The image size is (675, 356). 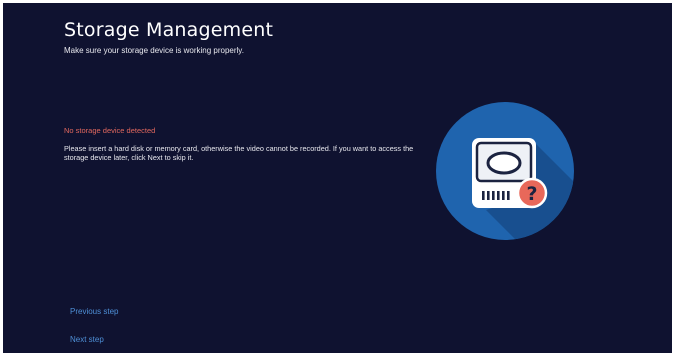 I want to click on previous-step-button: Previous step, so click(x=94, y=311).